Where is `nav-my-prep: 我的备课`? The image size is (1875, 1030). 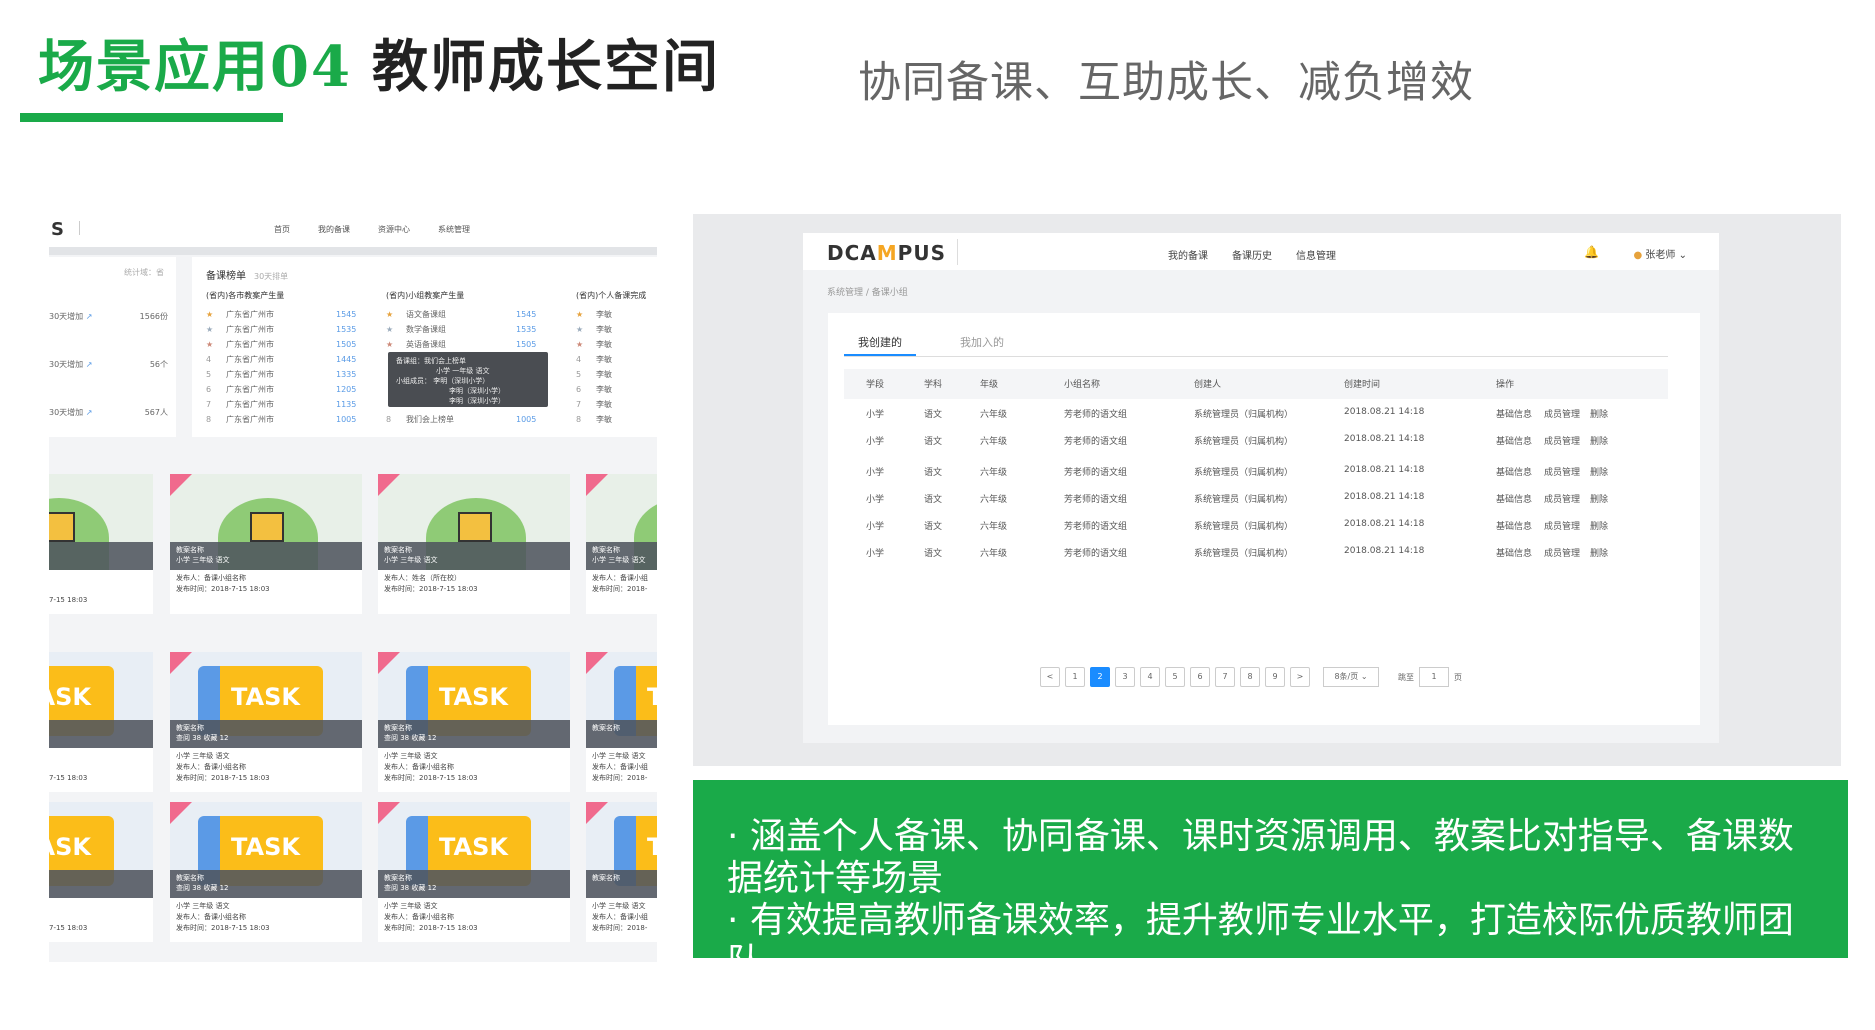 nav-my-prep: 我的备课 is located at coordinates (1188, 254).